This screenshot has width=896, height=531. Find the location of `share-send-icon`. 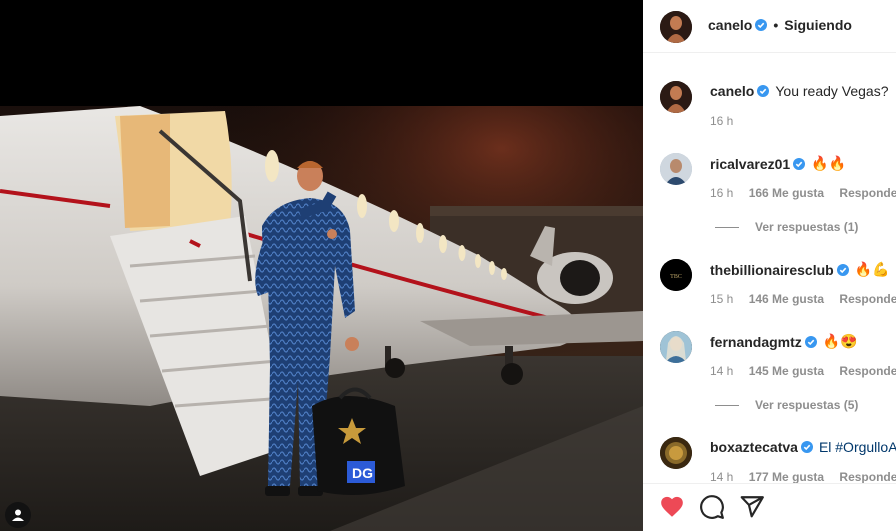

share-send-icon is located at coordinates (752, 507).